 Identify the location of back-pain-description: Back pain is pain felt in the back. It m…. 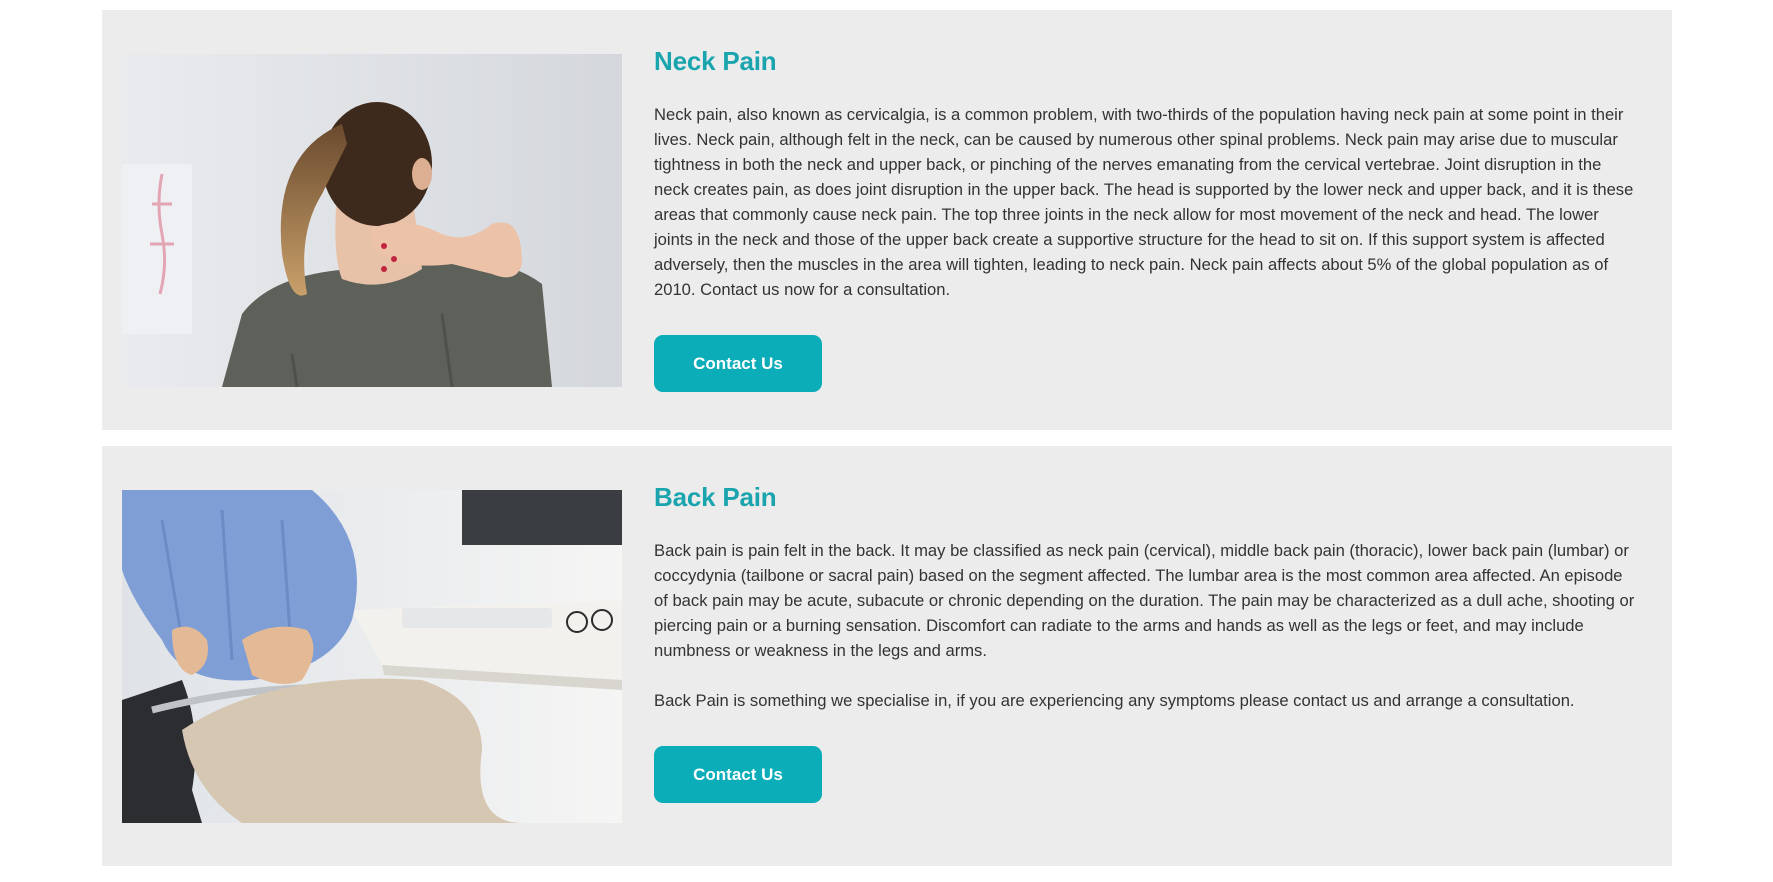
(1144, 600).